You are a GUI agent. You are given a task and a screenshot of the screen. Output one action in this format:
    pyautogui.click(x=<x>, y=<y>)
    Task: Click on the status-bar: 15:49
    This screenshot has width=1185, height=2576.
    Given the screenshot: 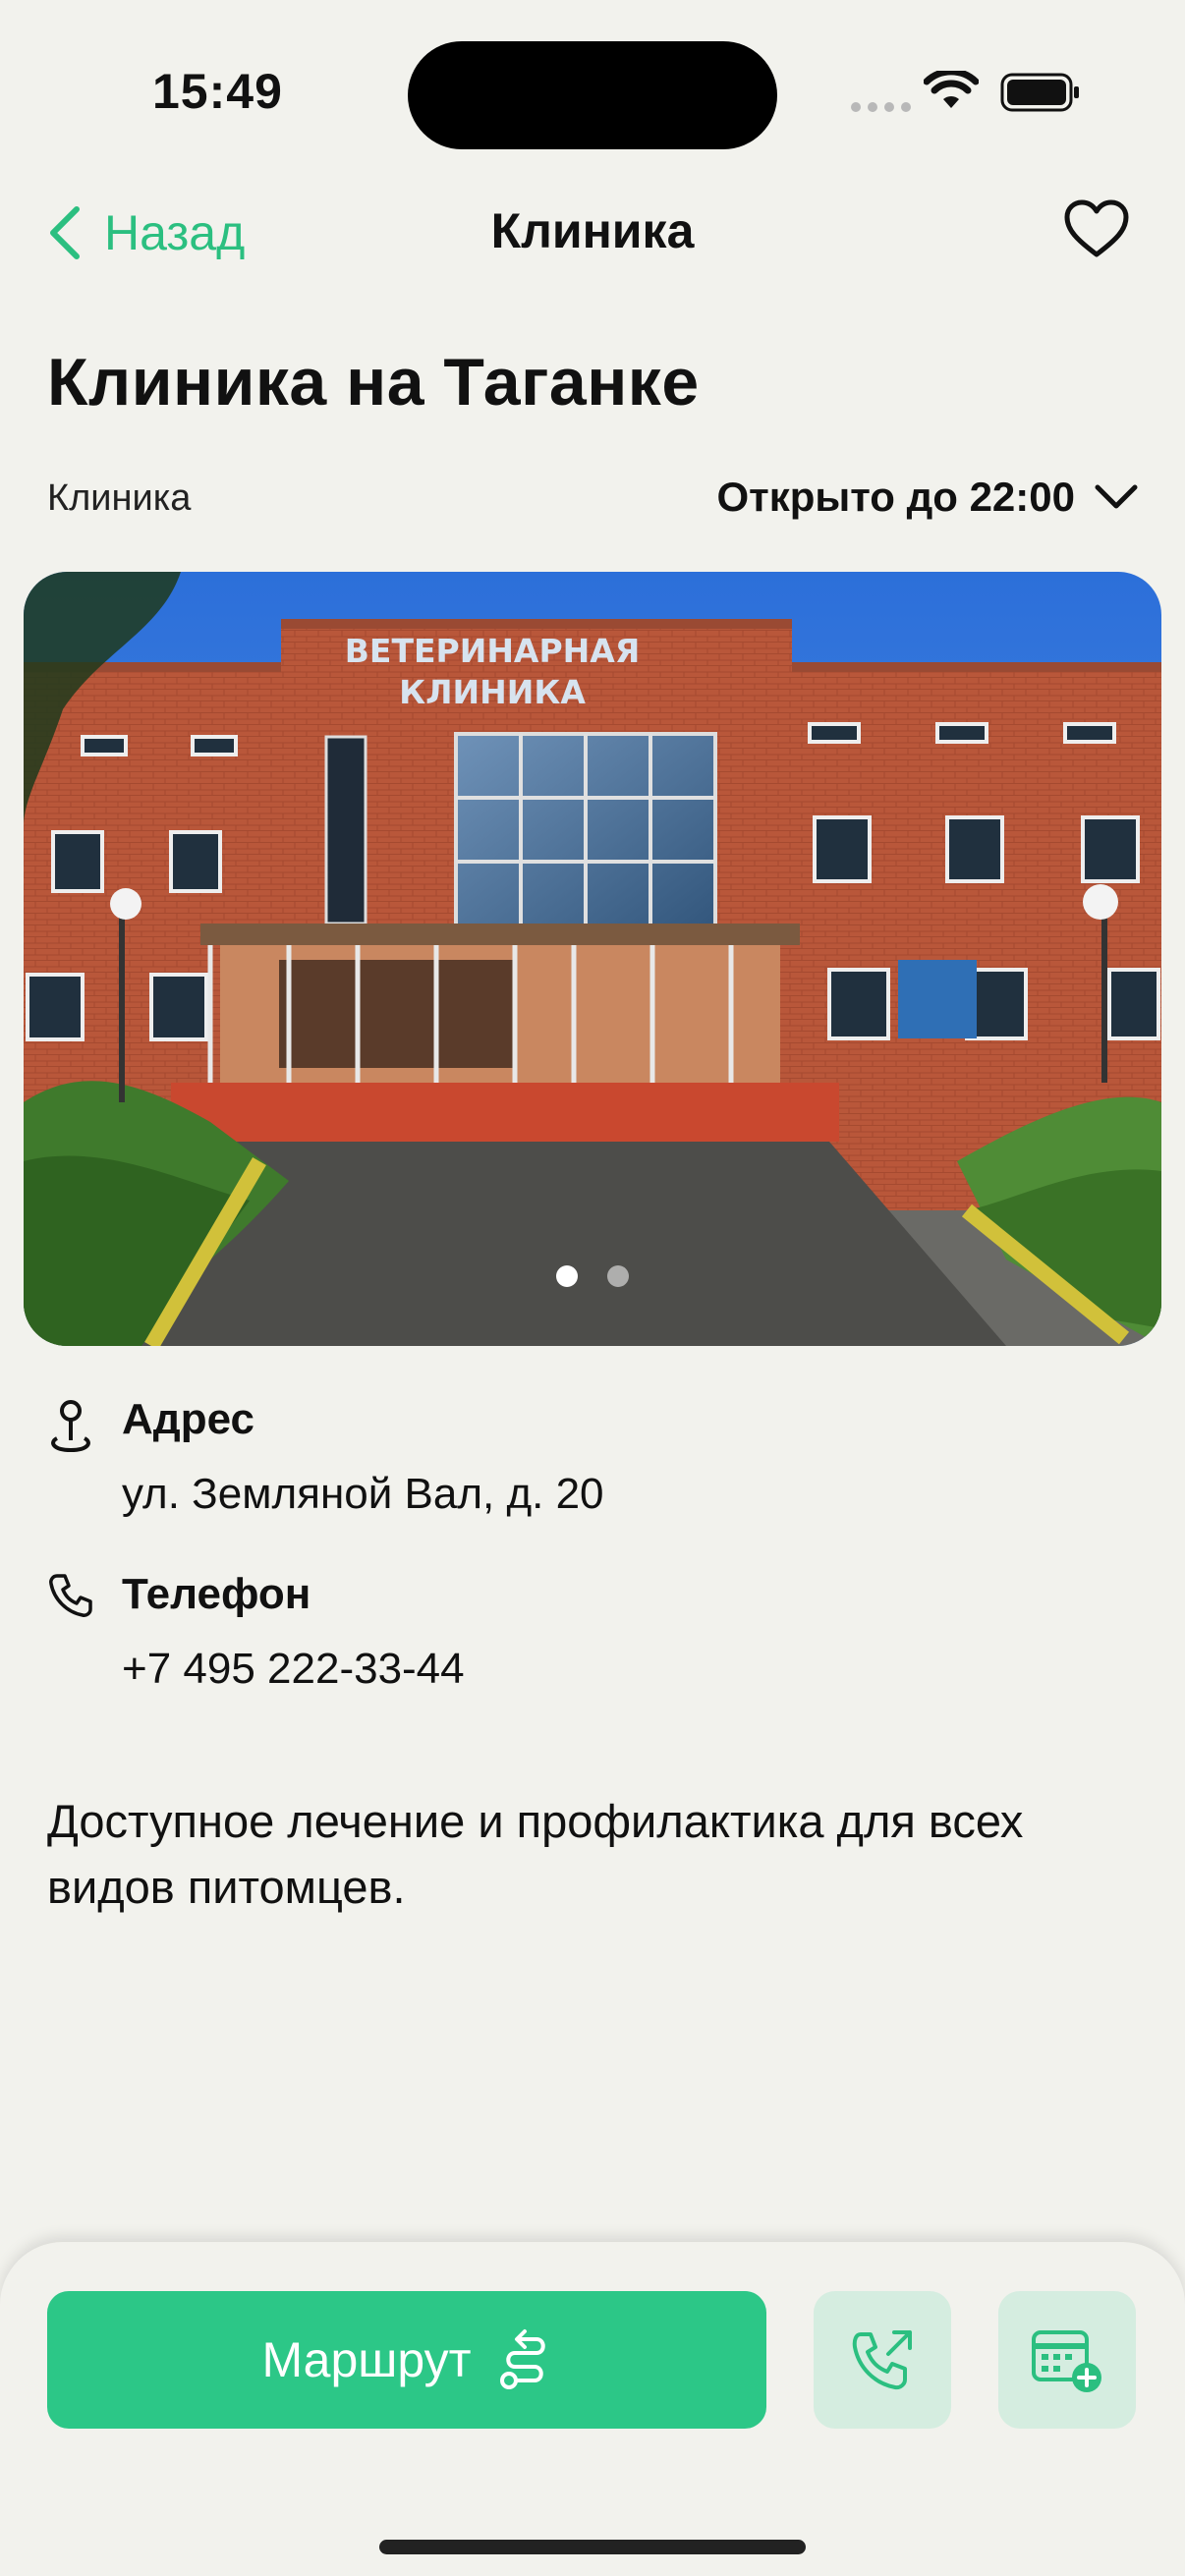 What is the action you would take?
    pyautogui.click(x=592, y=93)
    